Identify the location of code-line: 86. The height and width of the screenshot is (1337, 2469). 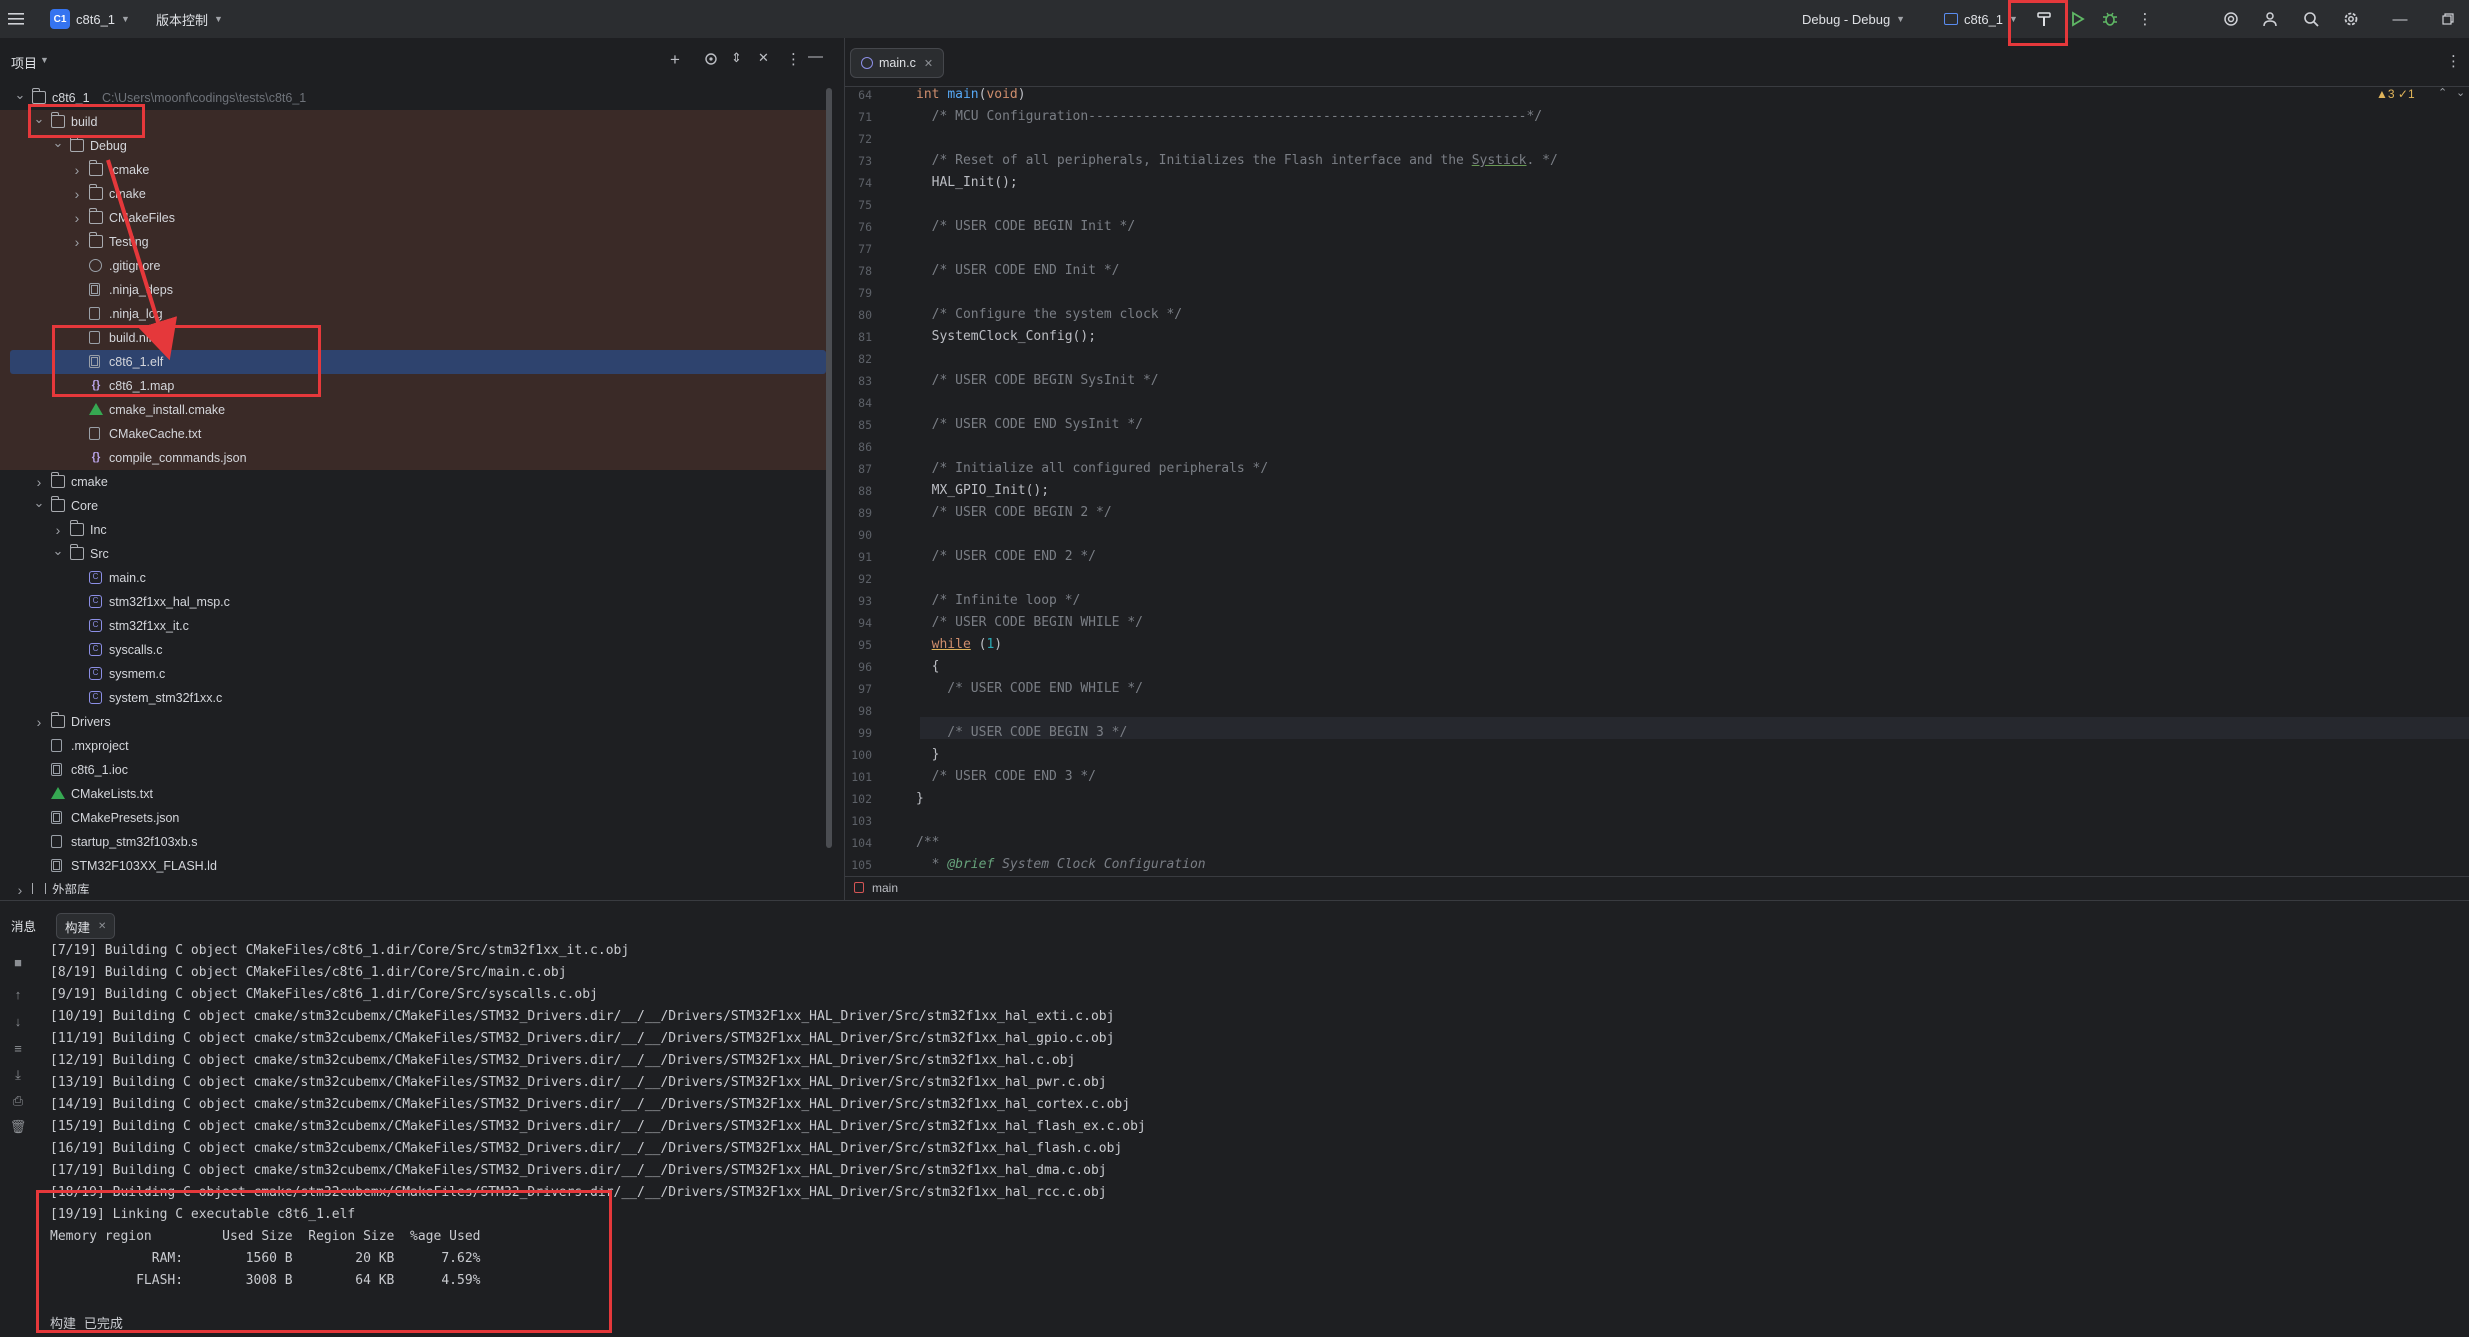
(1634, 447).